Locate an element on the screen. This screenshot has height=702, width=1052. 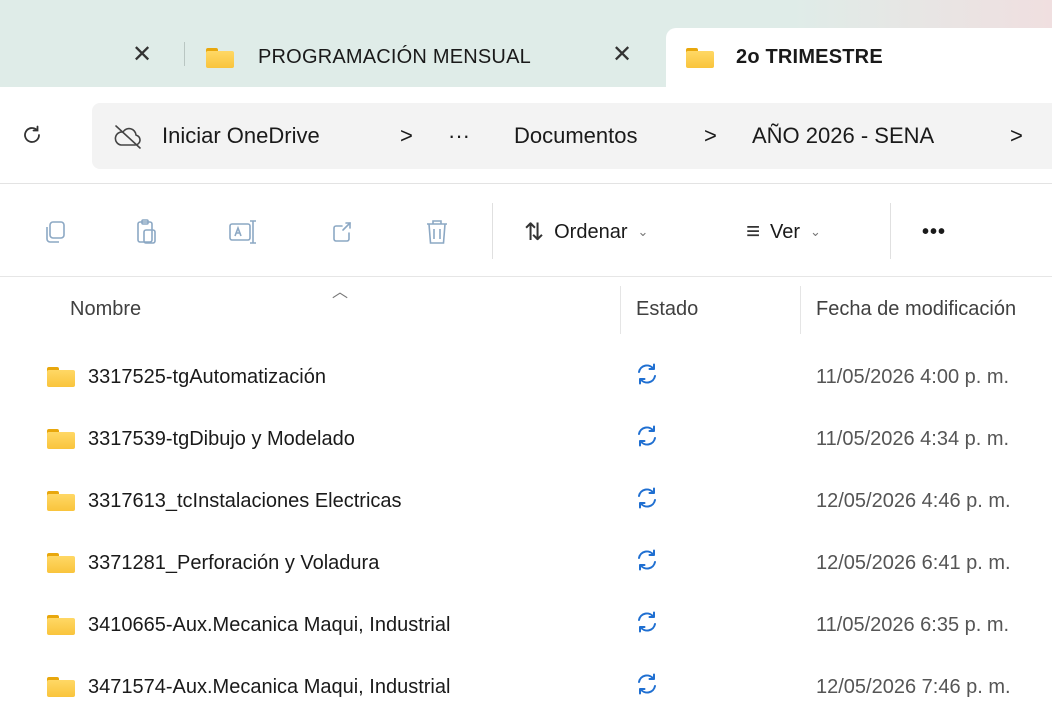
breadcrumb-item-documentos: Documentos is located at coordinates (576, 136).